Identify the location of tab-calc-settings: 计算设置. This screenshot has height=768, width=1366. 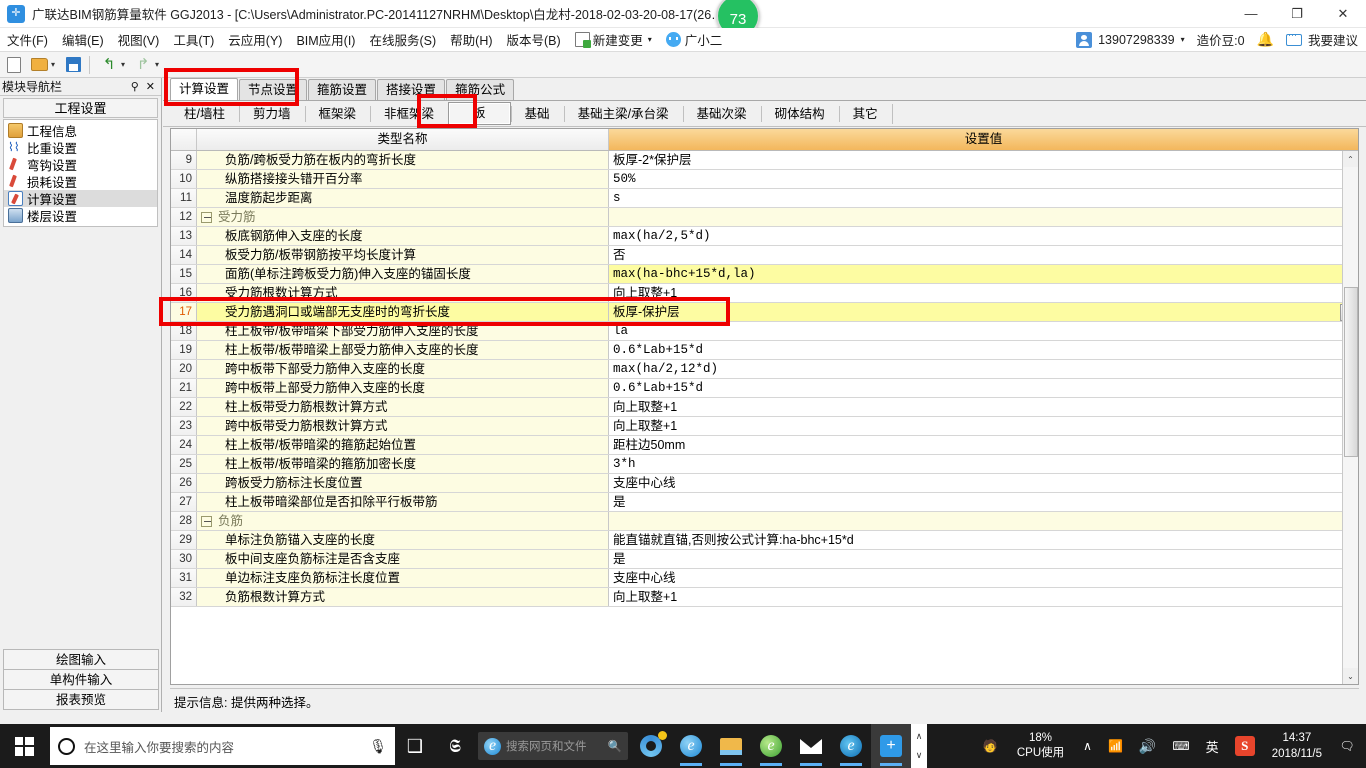
(204, 89).